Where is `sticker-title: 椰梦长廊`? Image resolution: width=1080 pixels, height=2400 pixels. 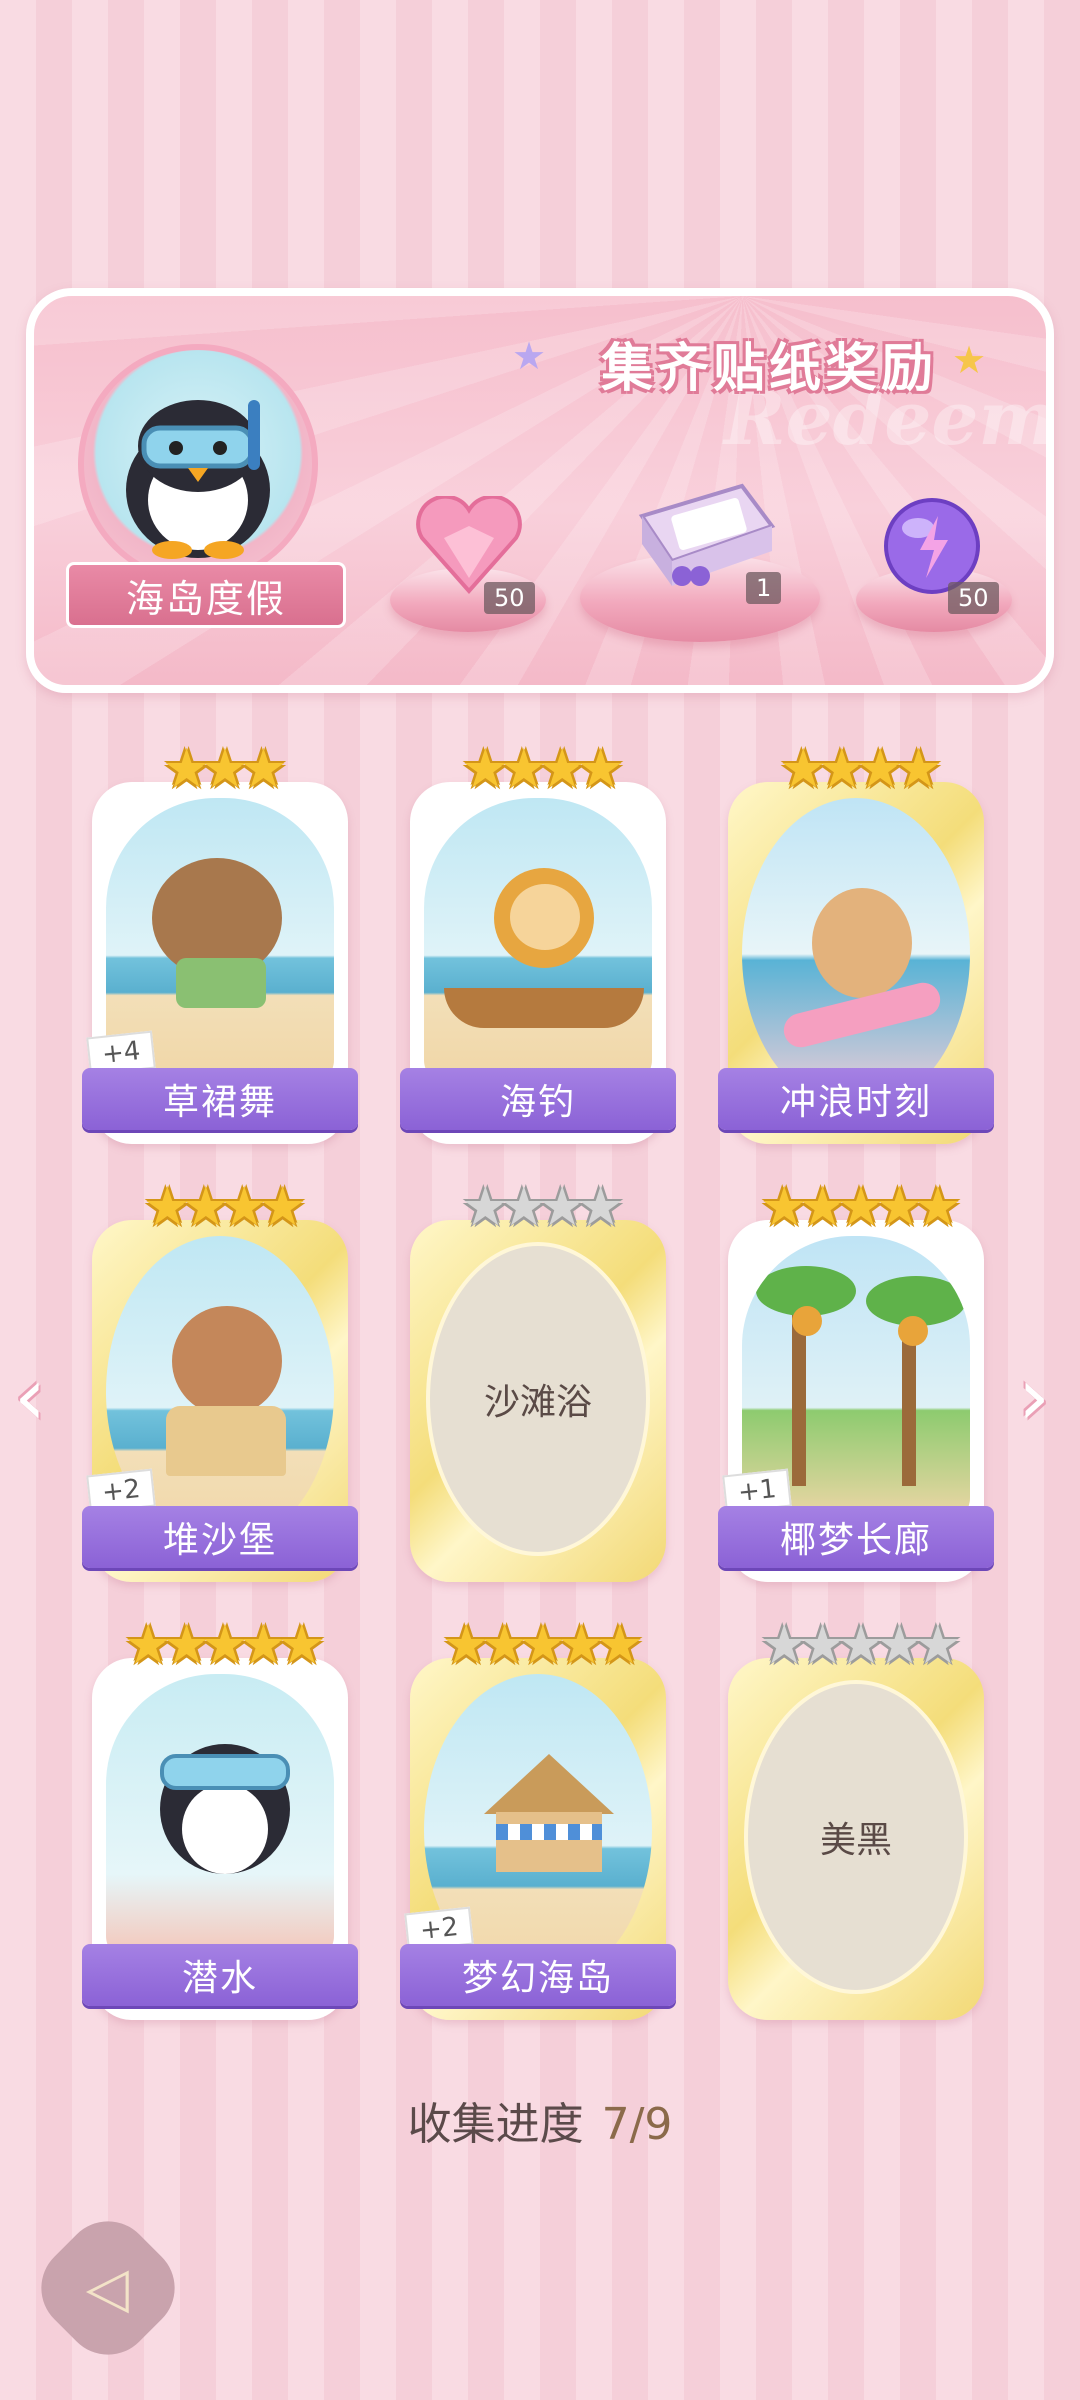 sticker-title: 椰梦长廊 is located at coordinates (856, 1537).